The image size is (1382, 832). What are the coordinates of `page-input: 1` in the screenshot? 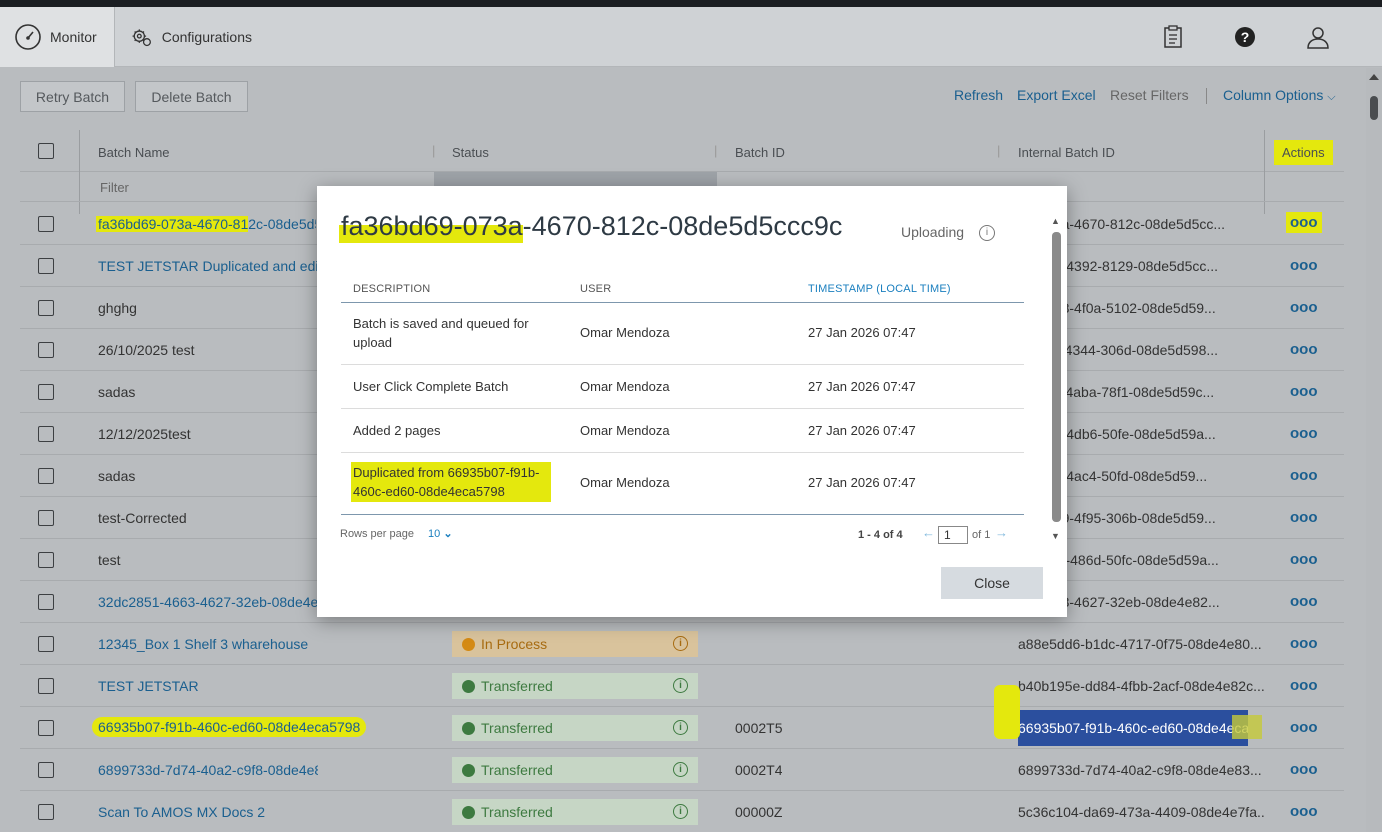 It's located at (953, 535).